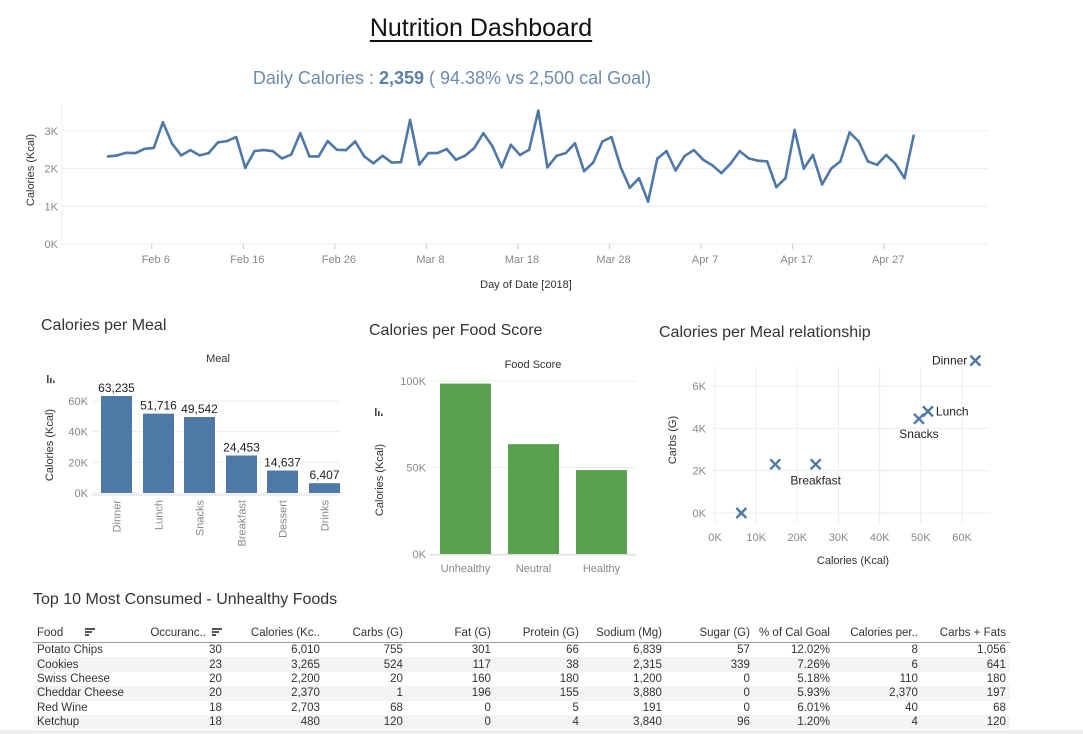  Describe the element at coordinates (158, 453) in the screenshot. I see `bar-lunch` at that location.